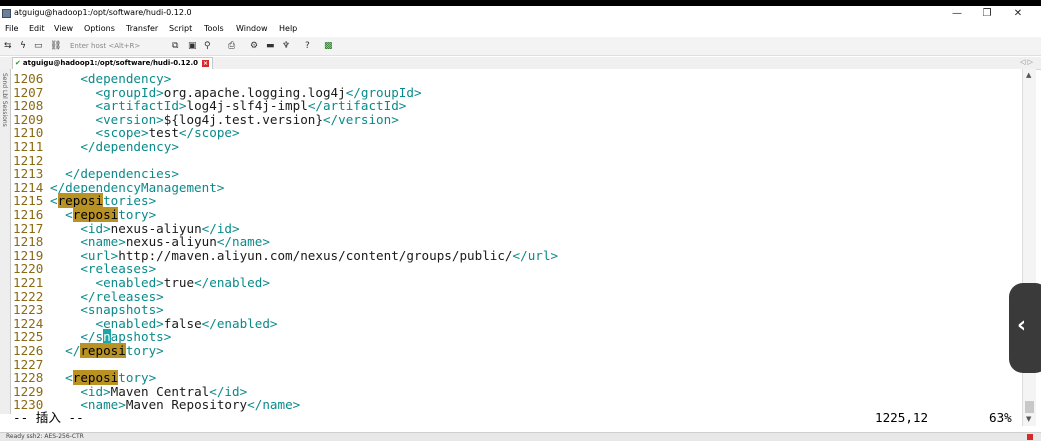  What do you see at coordinates (957, 14) in the screenshot?
I see `minimize-button: —` at bounding box center [957, 14].